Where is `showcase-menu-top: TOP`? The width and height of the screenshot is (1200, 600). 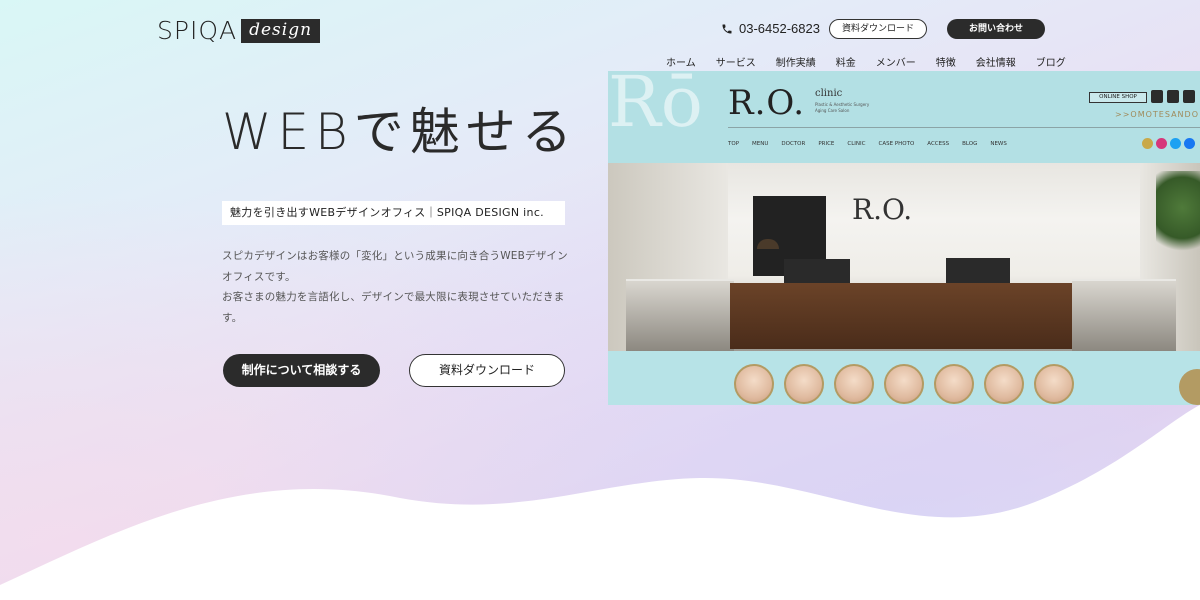
showcase-menu-top: TOP is located at coordinates (734, 144).